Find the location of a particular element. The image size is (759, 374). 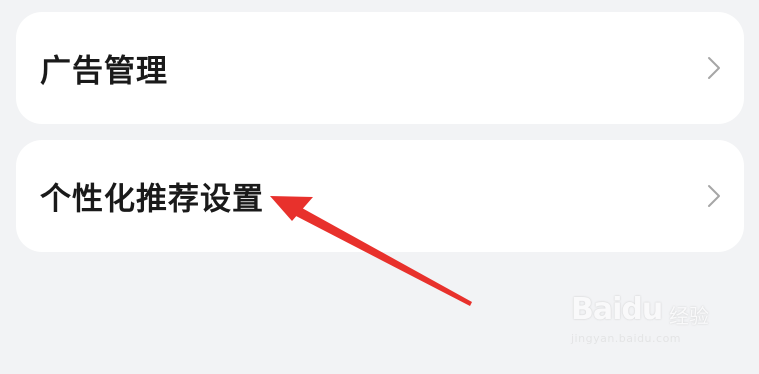

baidu-jingyan-watermark: Baidu 经验 jingyan.baidu.com is located at coordinates (646, 321).